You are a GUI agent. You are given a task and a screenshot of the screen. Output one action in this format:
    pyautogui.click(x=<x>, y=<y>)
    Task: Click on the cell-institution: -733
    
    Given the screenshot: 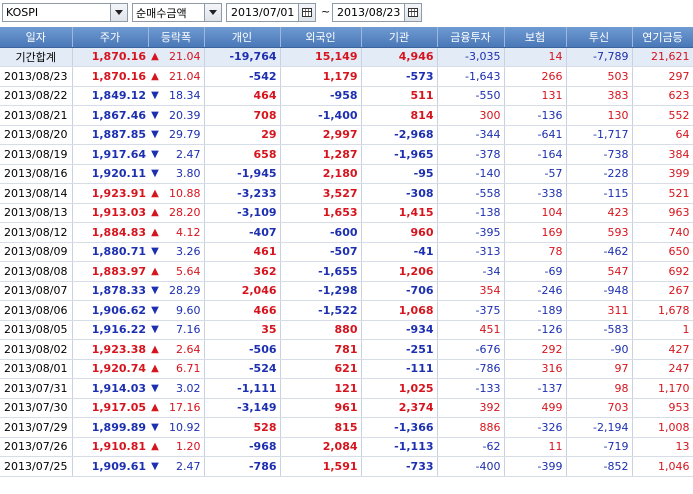 What is the action you would take?
    pyautogui.click(x=399, y=466)
    